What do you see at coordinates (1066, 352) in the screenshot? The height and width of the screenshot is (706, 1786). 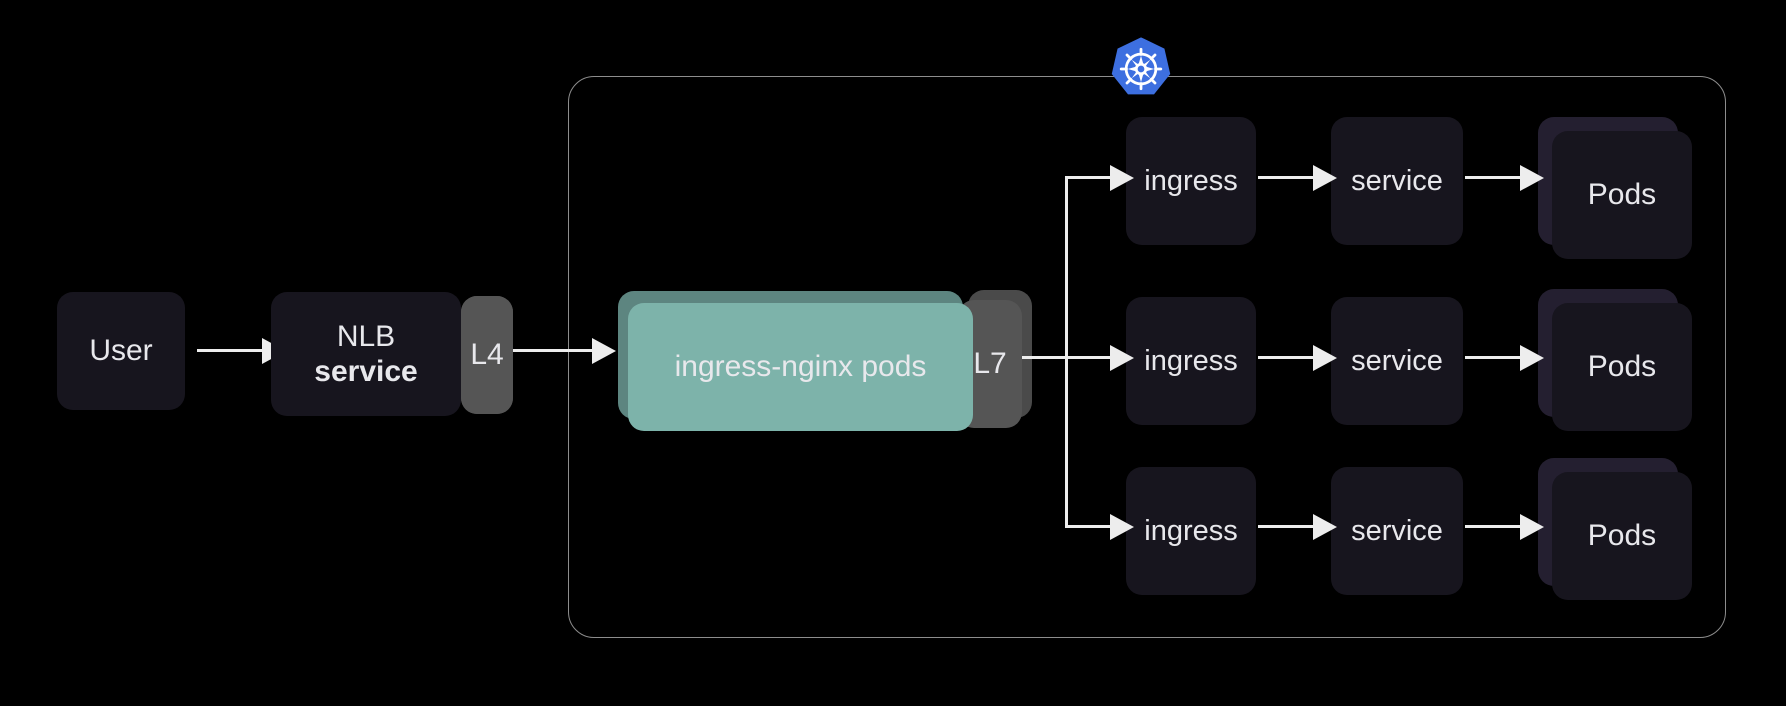 I see `connector-branch-trunk` at bounding box center [1066, 352].